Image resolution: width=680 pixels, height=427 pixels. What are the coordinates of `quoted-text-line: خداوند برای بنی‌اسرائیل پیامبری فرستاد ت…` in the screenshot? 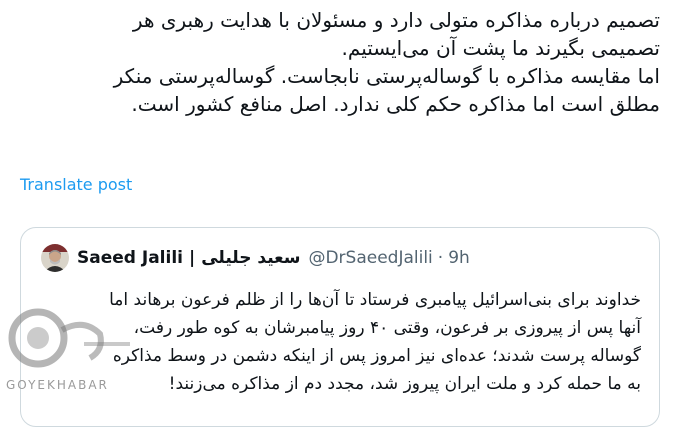 It's located at (375, 300).